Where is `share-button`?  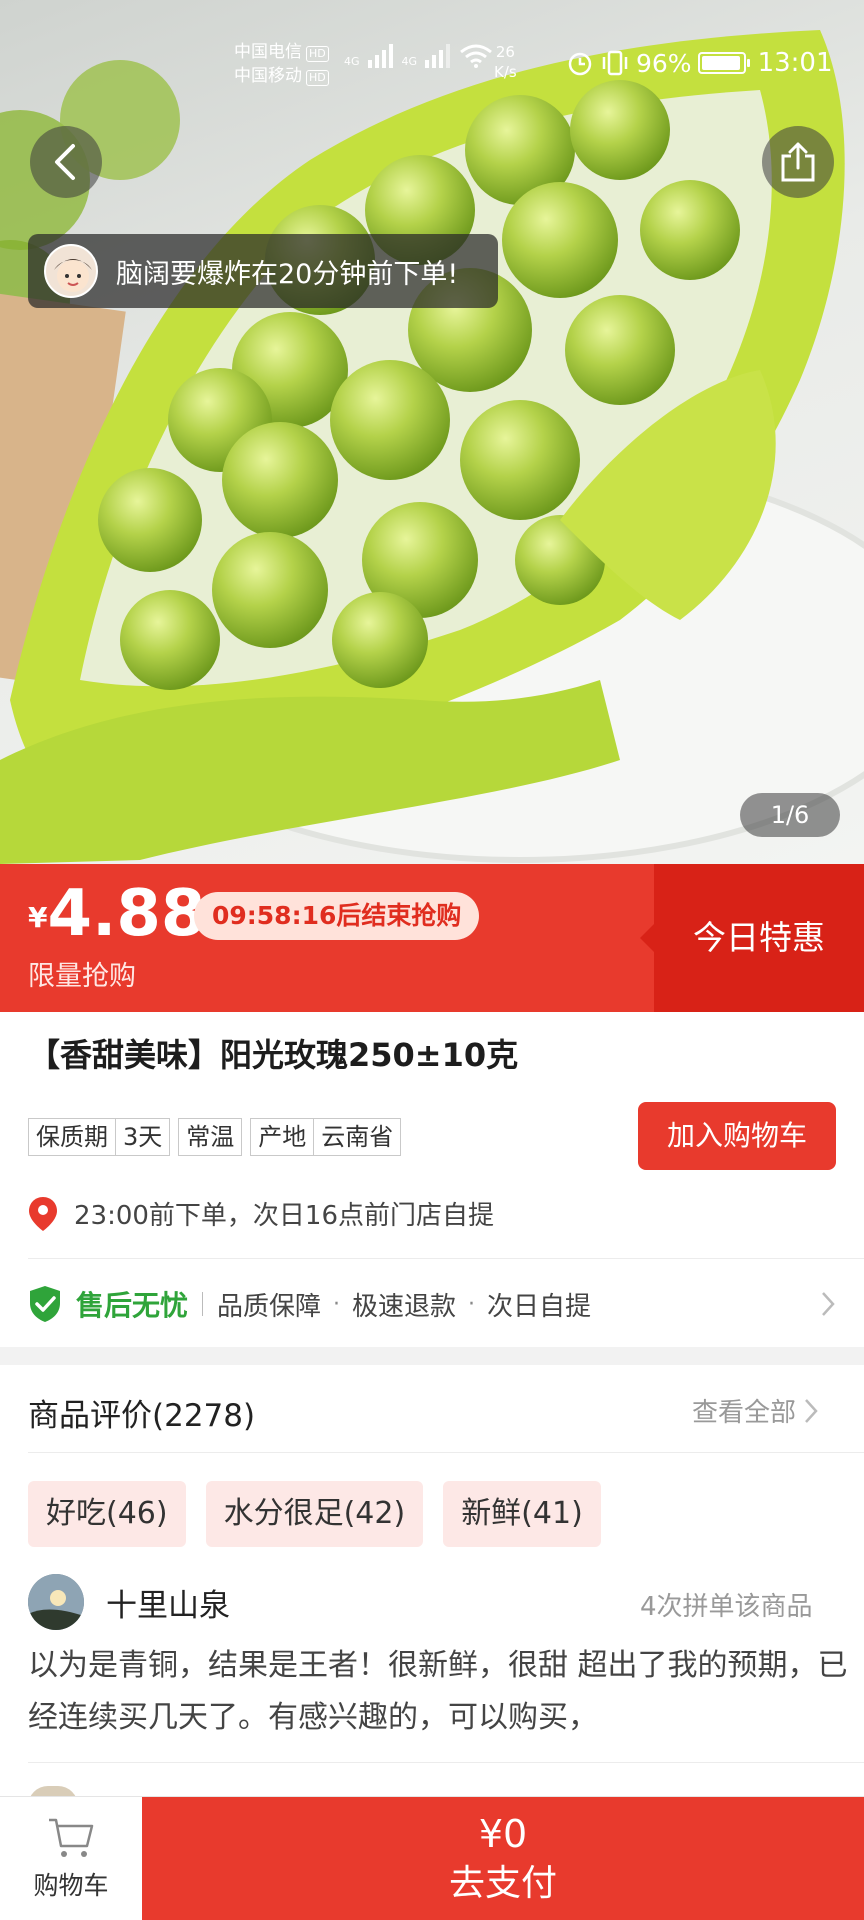 share-button is located at coordinates (798, 162).